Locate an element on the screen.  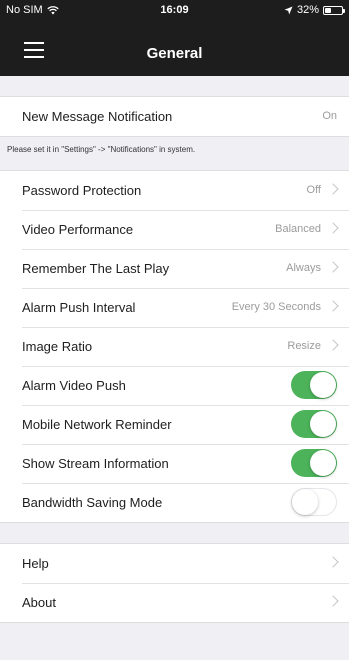
show-stream-information-toggle is located at coordinates (314, 463).